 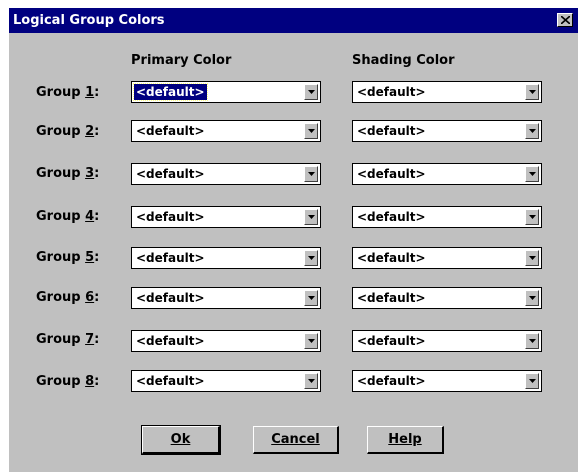 What do you see at coordinates (226, 341) in the screenshot?
I see `group-7-primary-select: <default>` at bounding box center [226, 341].